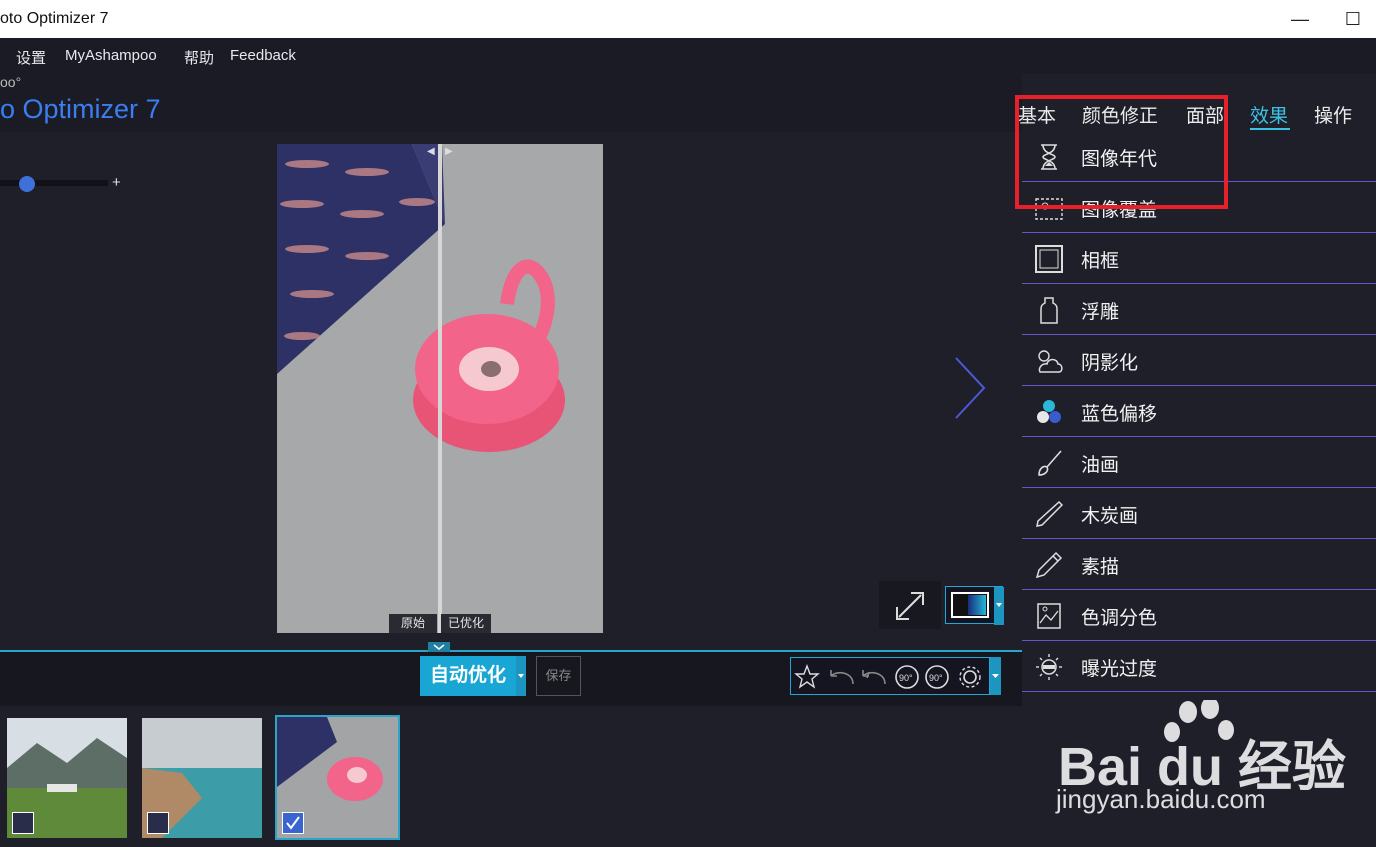  What do you see at coordinates (1199, 360) in the screenshot?
I see `effect-shadow: 阴影化` at bounding box center [1199, 360].